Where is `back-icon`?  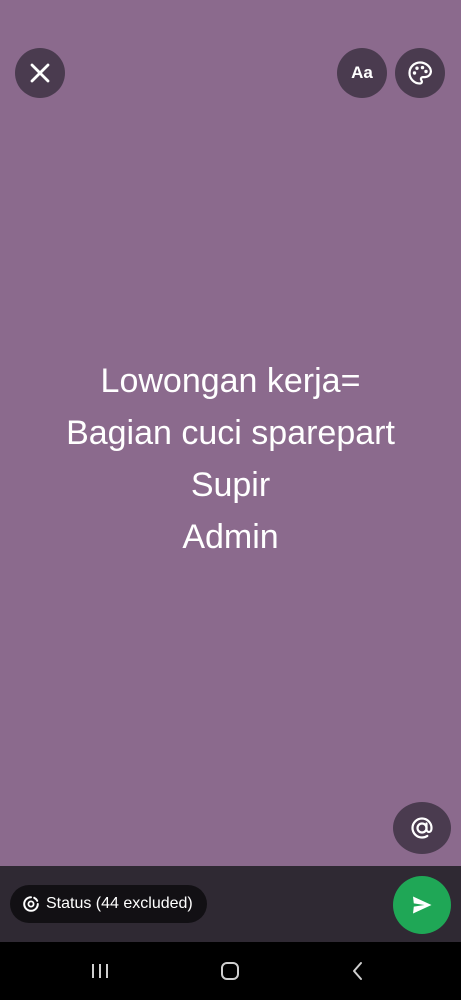
back-icon is located at coordinates (357, 971).